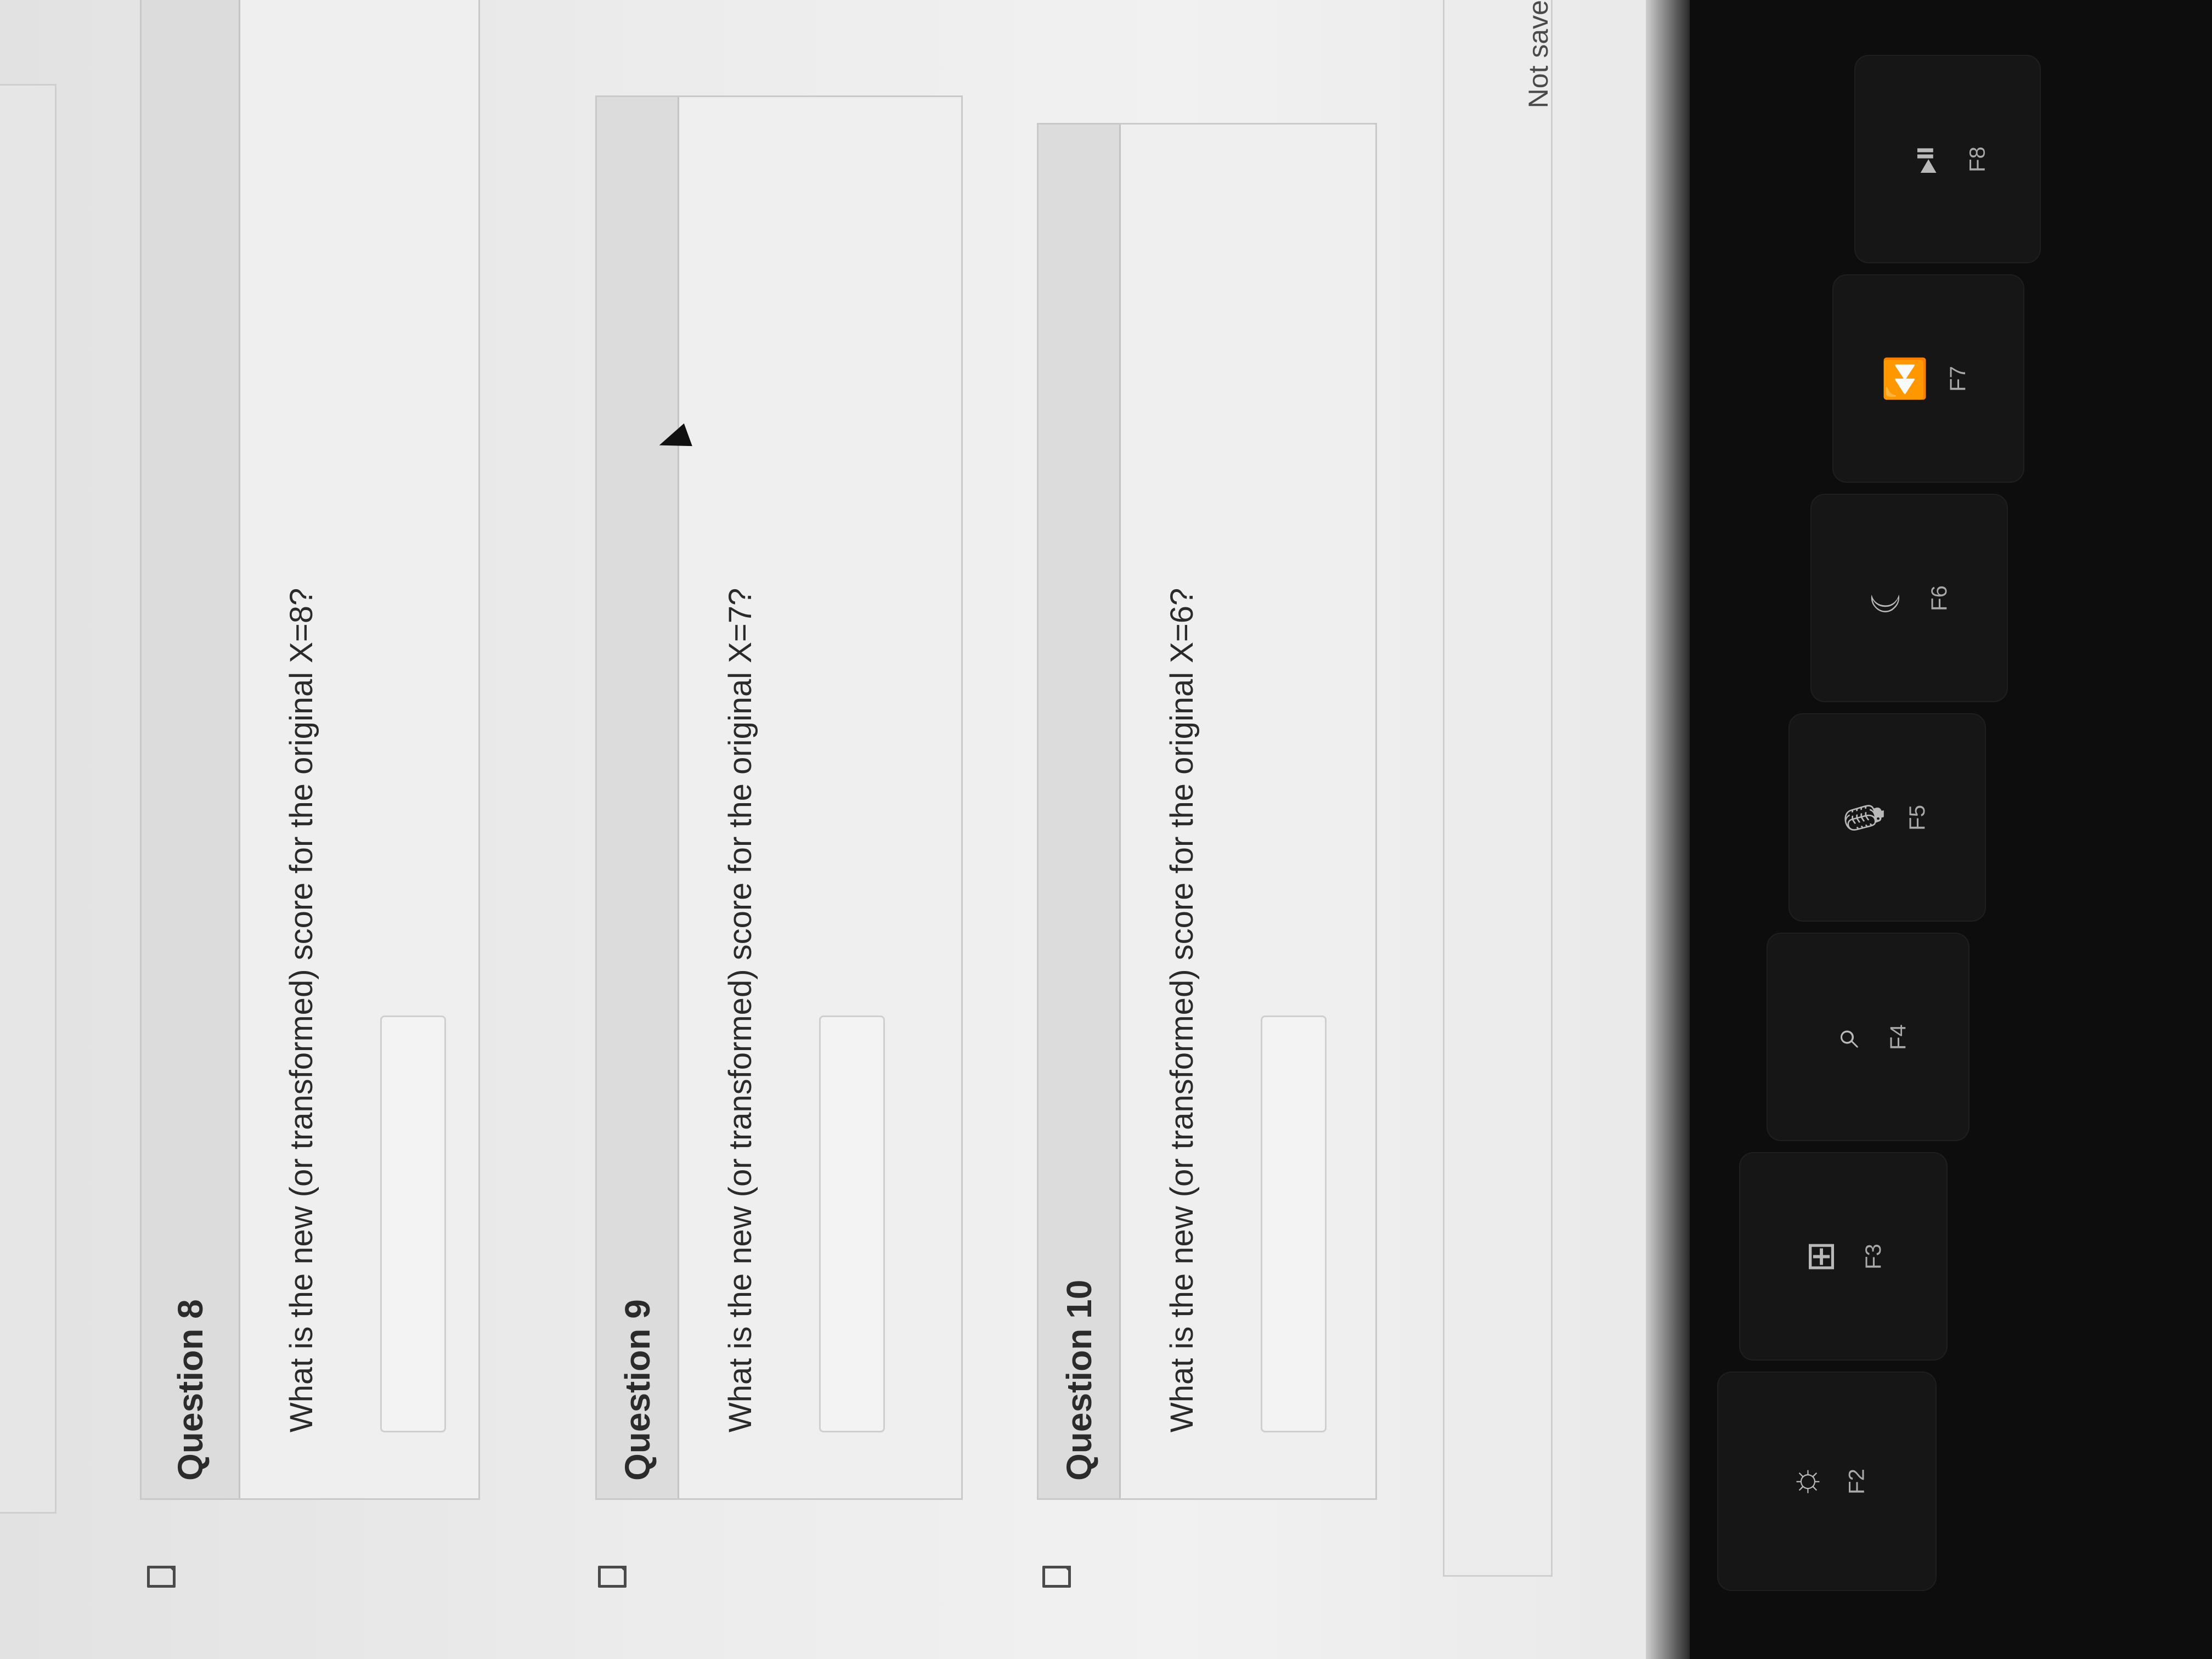 Image resolution: width=2212 pixels, height=1659 pixels. I want to click on key-label: F6, so click(1939, 598).